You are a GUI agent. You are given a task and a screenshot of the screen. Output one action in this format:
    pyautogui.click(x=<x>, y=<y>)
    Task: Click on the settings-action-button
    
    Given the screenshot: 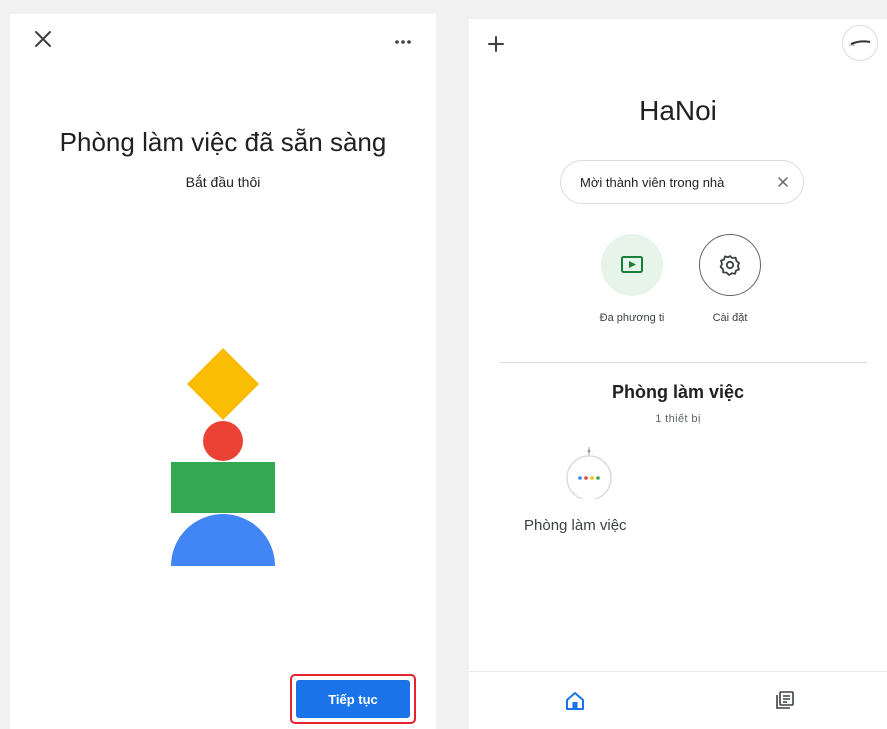 What is the action you would take?
    pyautogui.click(x=730, y=265)
    